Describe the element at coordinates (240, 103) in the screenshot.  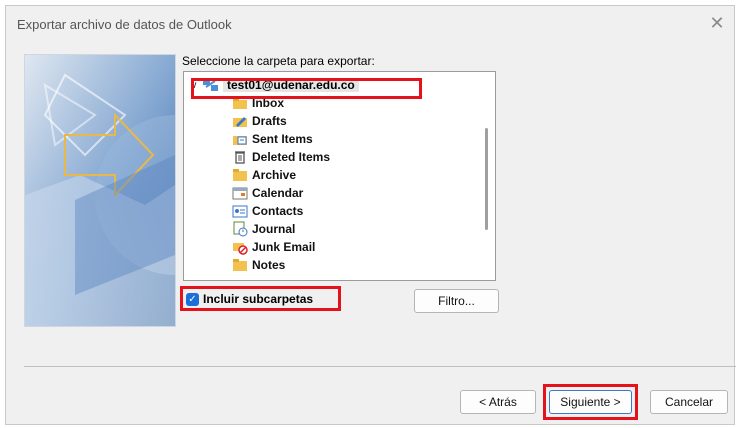
I see `inbox-icon` at that location.